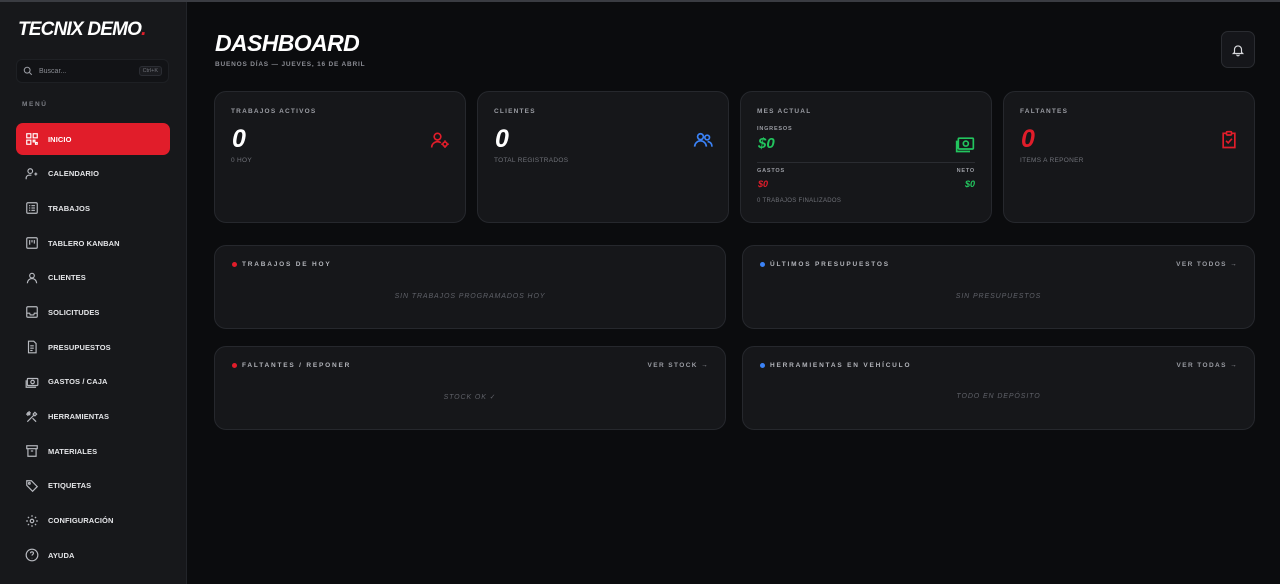  I want to click on stat-card-clients: CLIENTES 0 TOTAL REGISTRADOS, so click(603, 157).